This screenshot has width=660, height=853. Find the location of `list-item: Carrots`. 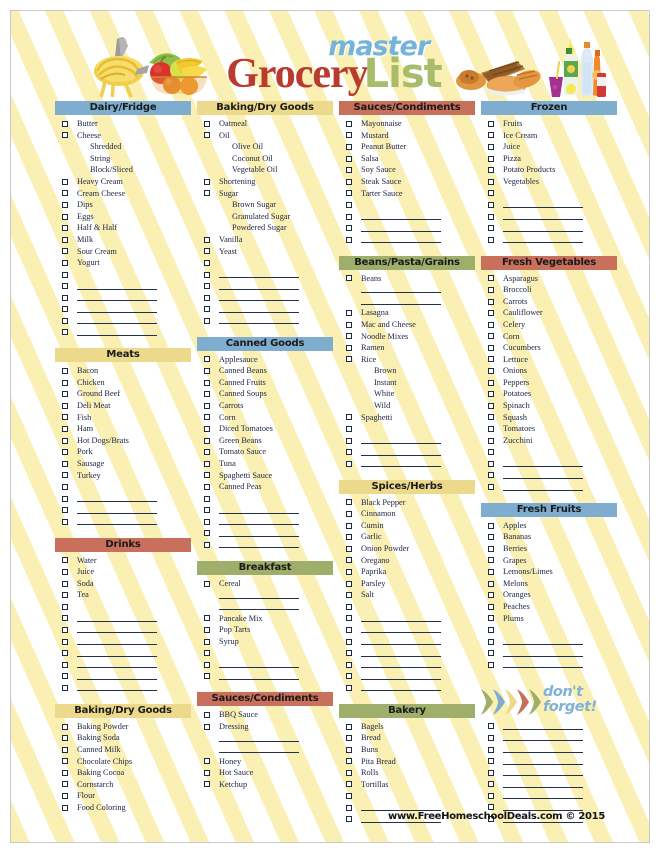

list-item: Carrots is located at coordinates (549, 302).